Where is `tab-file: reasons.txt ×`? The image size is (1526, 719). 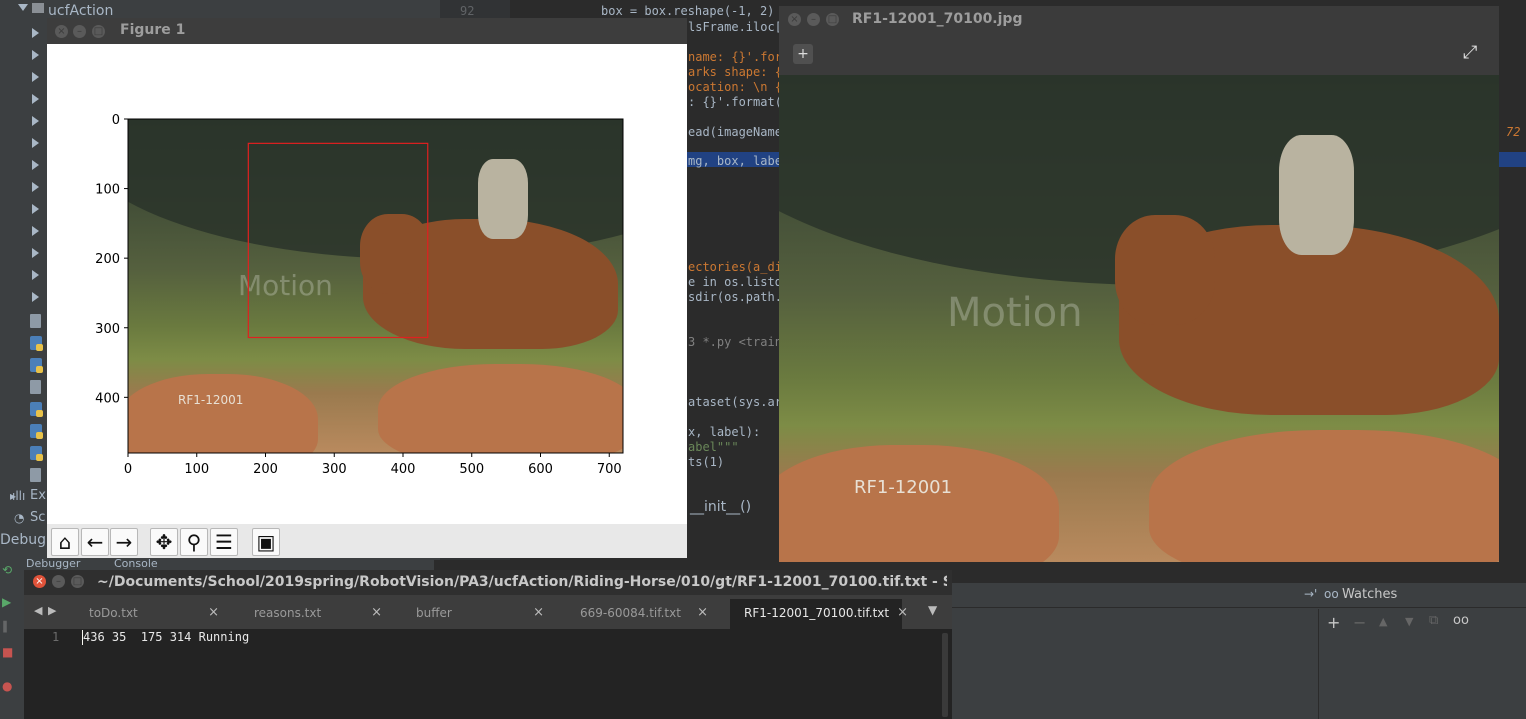
tab-file: reasons.txt × is located at coordinates (318, 613).